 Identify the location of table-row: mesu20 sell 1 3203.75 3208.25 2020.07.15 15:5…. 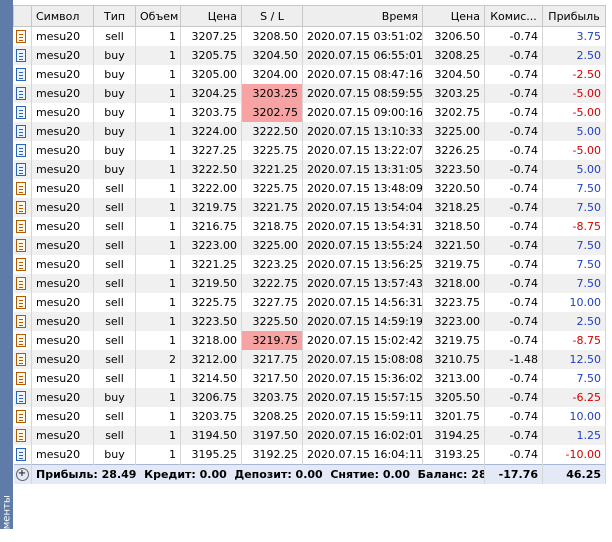
(309, 416).